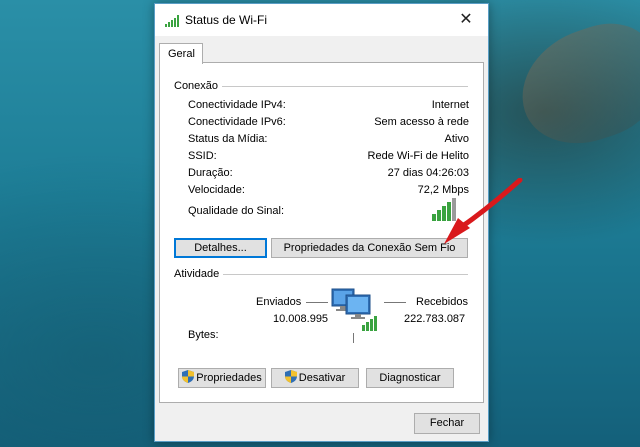 This screenshot has width=640, height=447. What do you see at coordinates (321, 20) in the screenshot?
I see `title-bar: Status de Wi-Fi ✕` at bounding box center [321, 20].